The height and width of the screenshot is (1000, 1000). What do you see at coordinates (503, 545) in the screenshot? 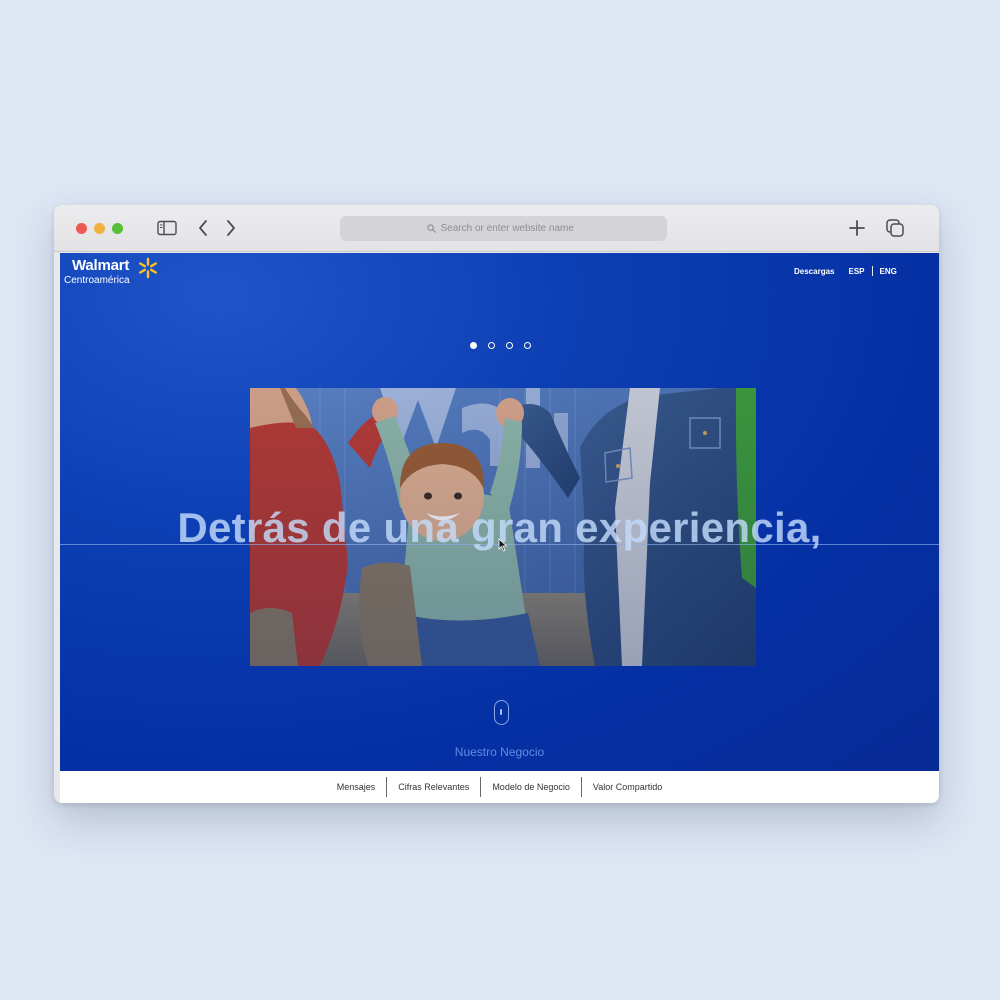
I see `mouse-cursor-icon` at bounding box center [503, 545].